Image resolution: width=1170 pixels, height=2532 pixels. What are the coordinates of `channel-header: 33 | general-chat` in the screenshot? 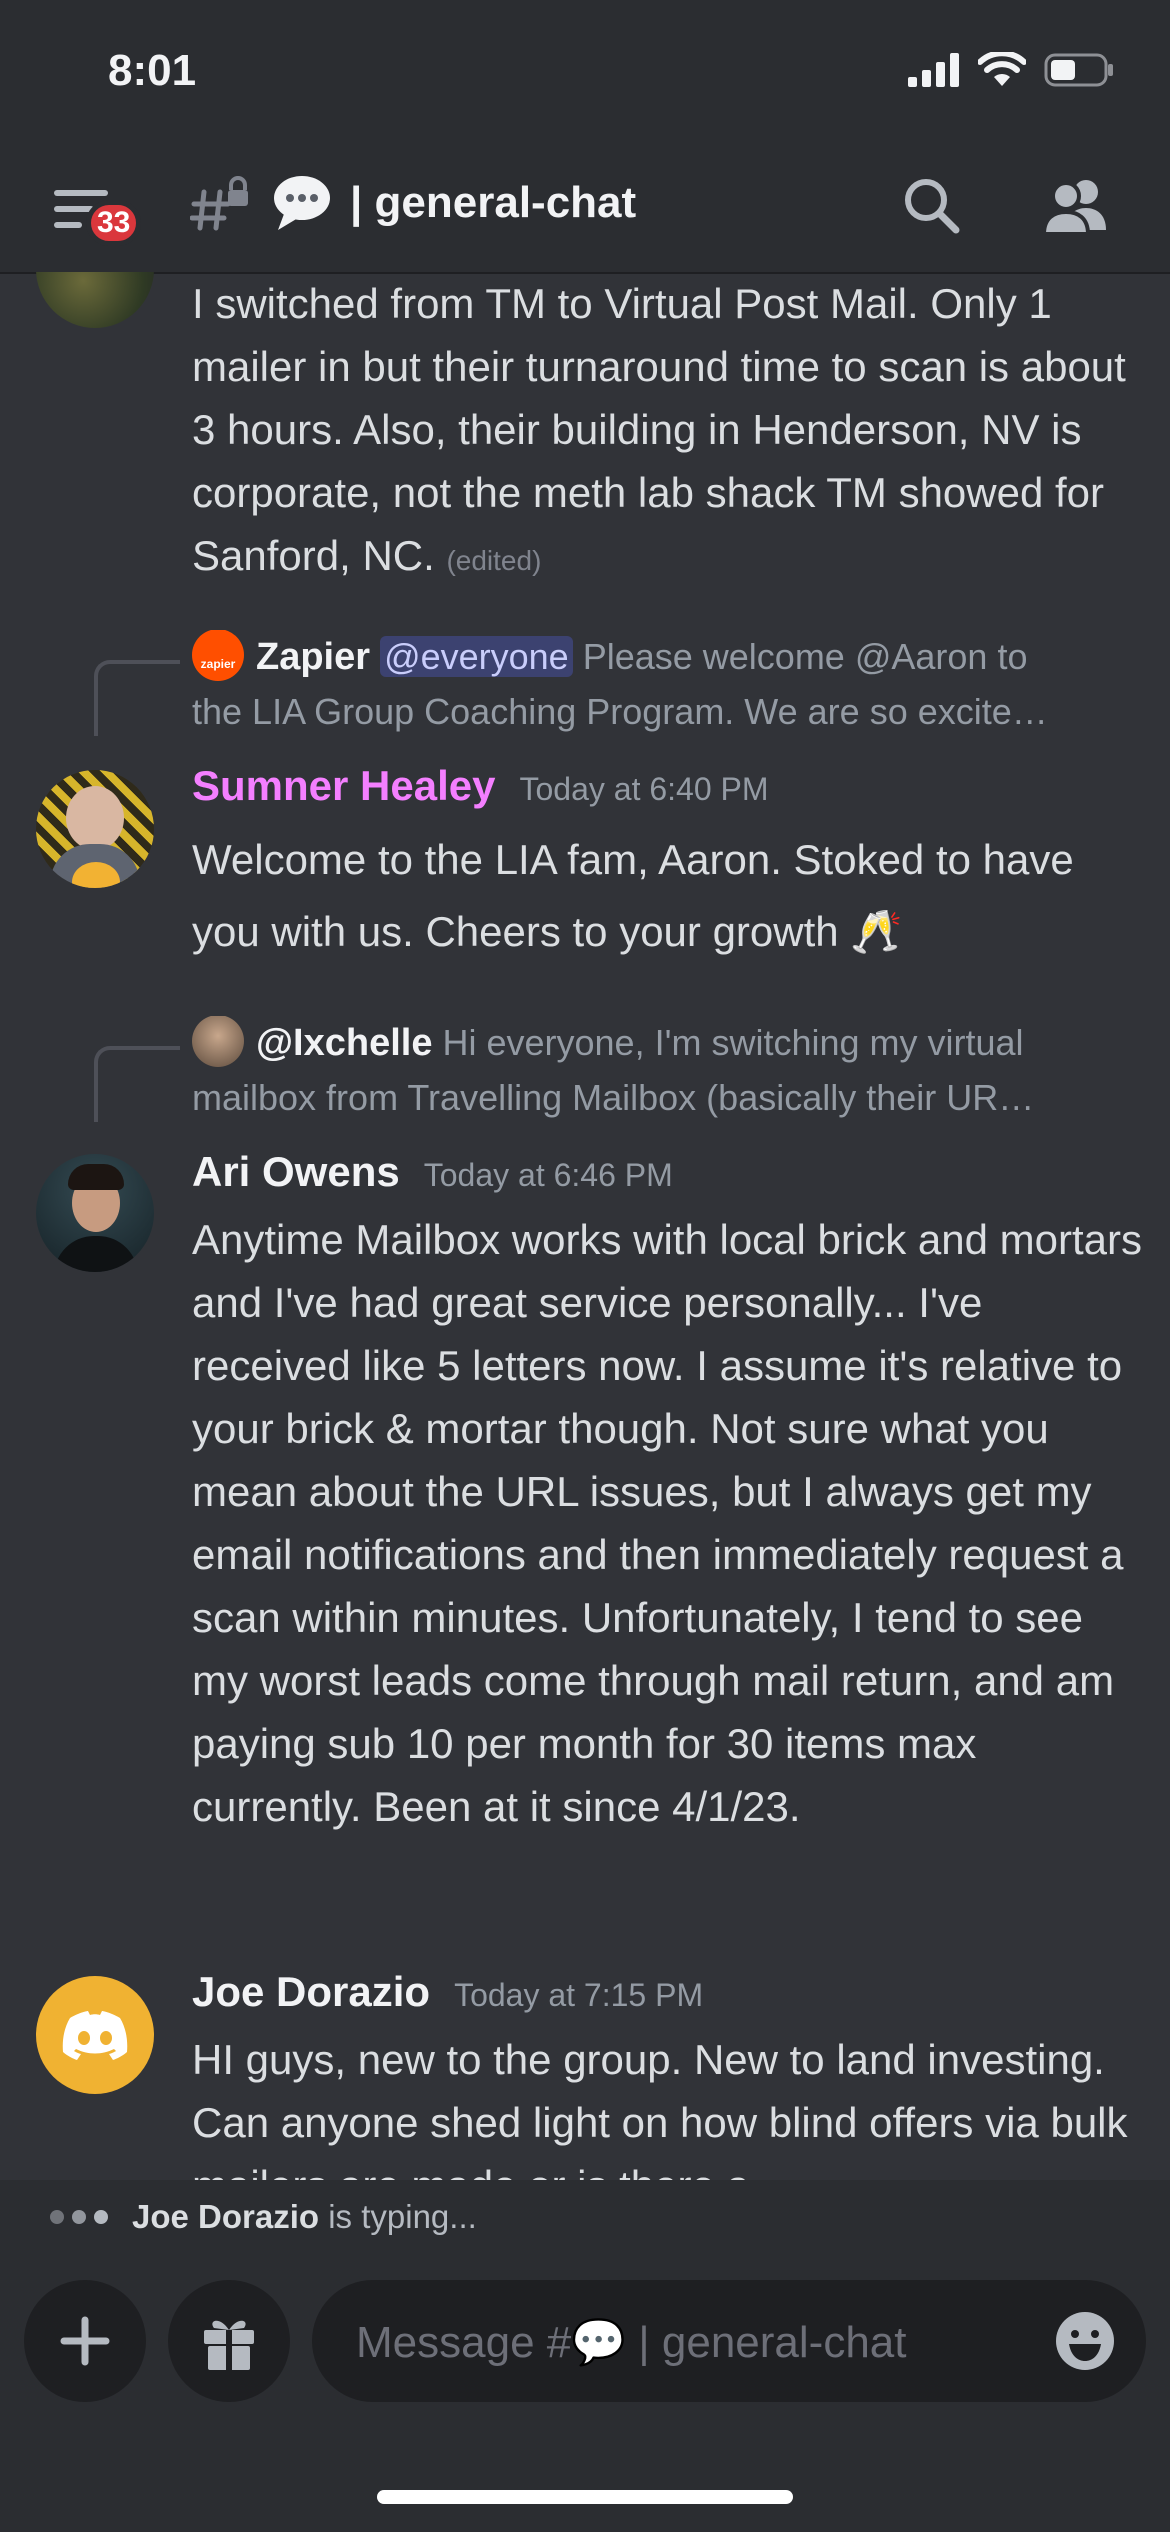 It's located at (585, 212).